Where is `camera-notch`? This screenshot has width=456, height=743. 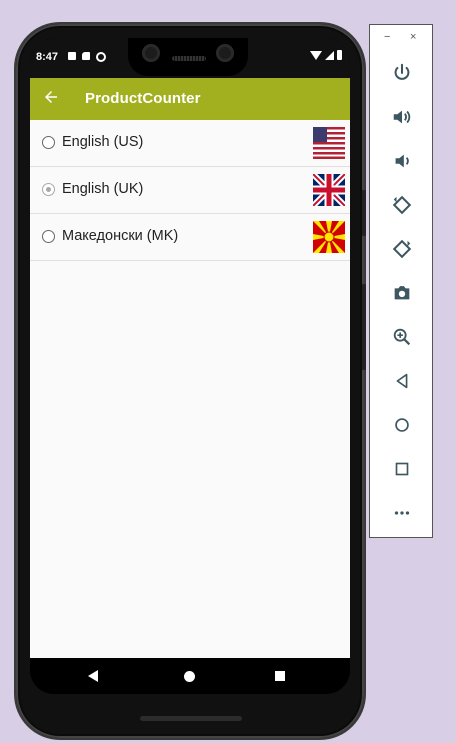 camera-notch is located at coordinates (188, 57).